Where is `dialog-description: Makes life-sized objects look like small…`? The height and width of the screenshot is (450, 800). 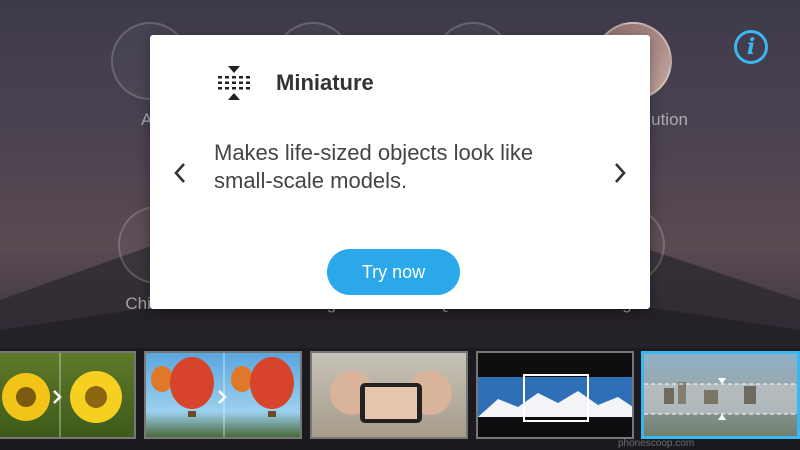
dialog-description: Makes life-sized objects look like small… is located at coordinates (374, 166).